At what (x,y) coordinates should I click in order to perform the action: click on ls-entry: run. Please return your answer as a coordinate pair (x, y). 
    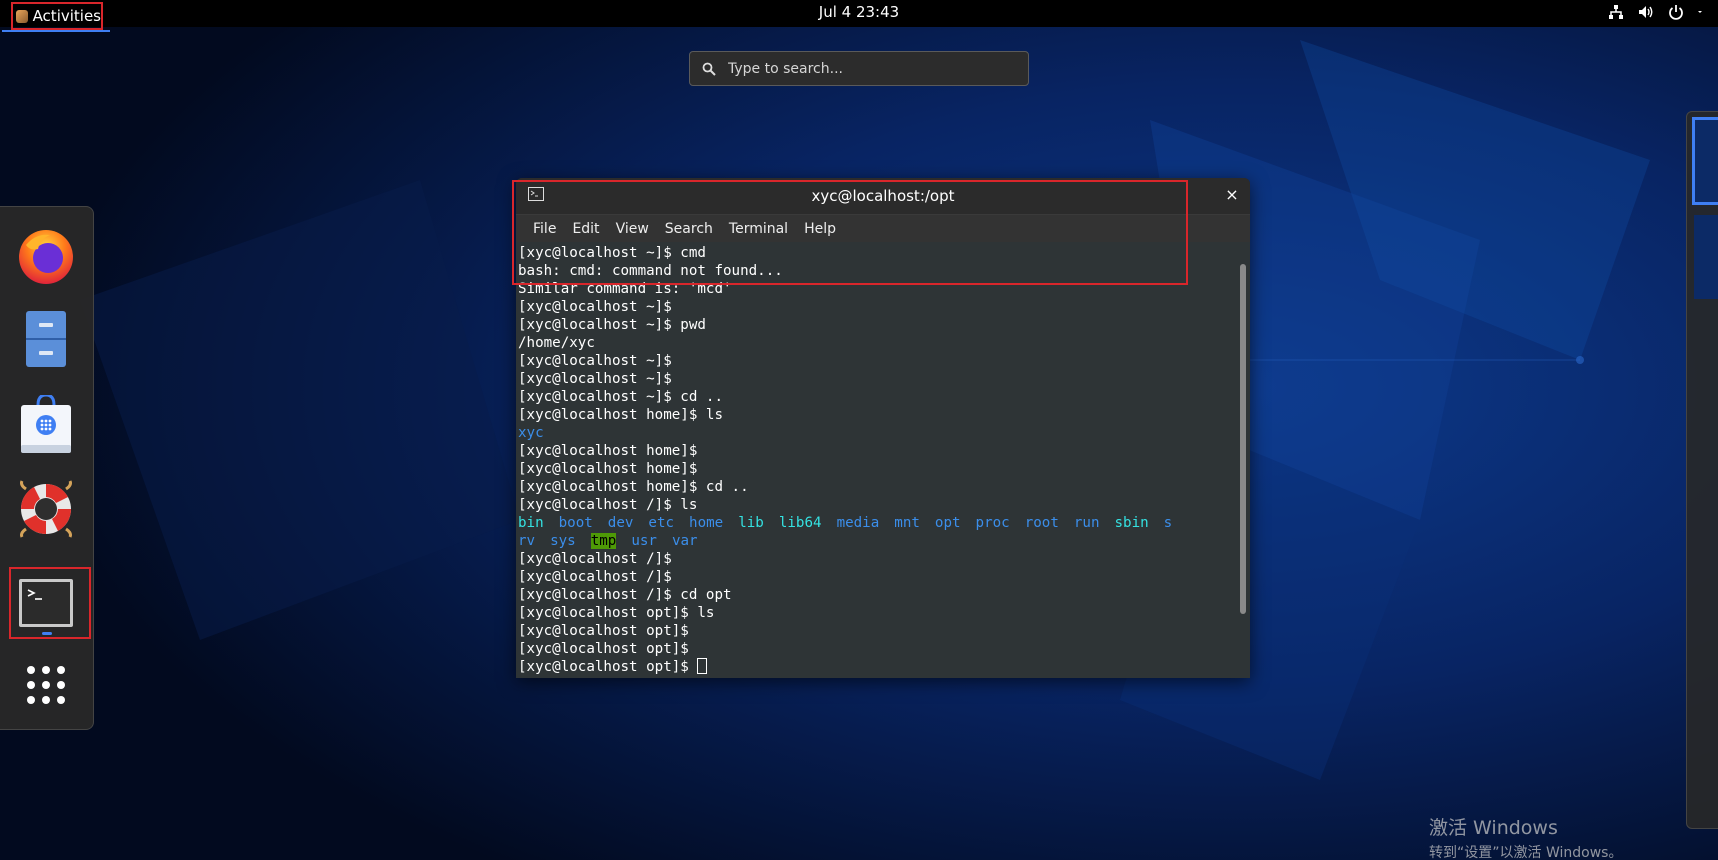
    Looking at the image, I should click on (1086, 523).